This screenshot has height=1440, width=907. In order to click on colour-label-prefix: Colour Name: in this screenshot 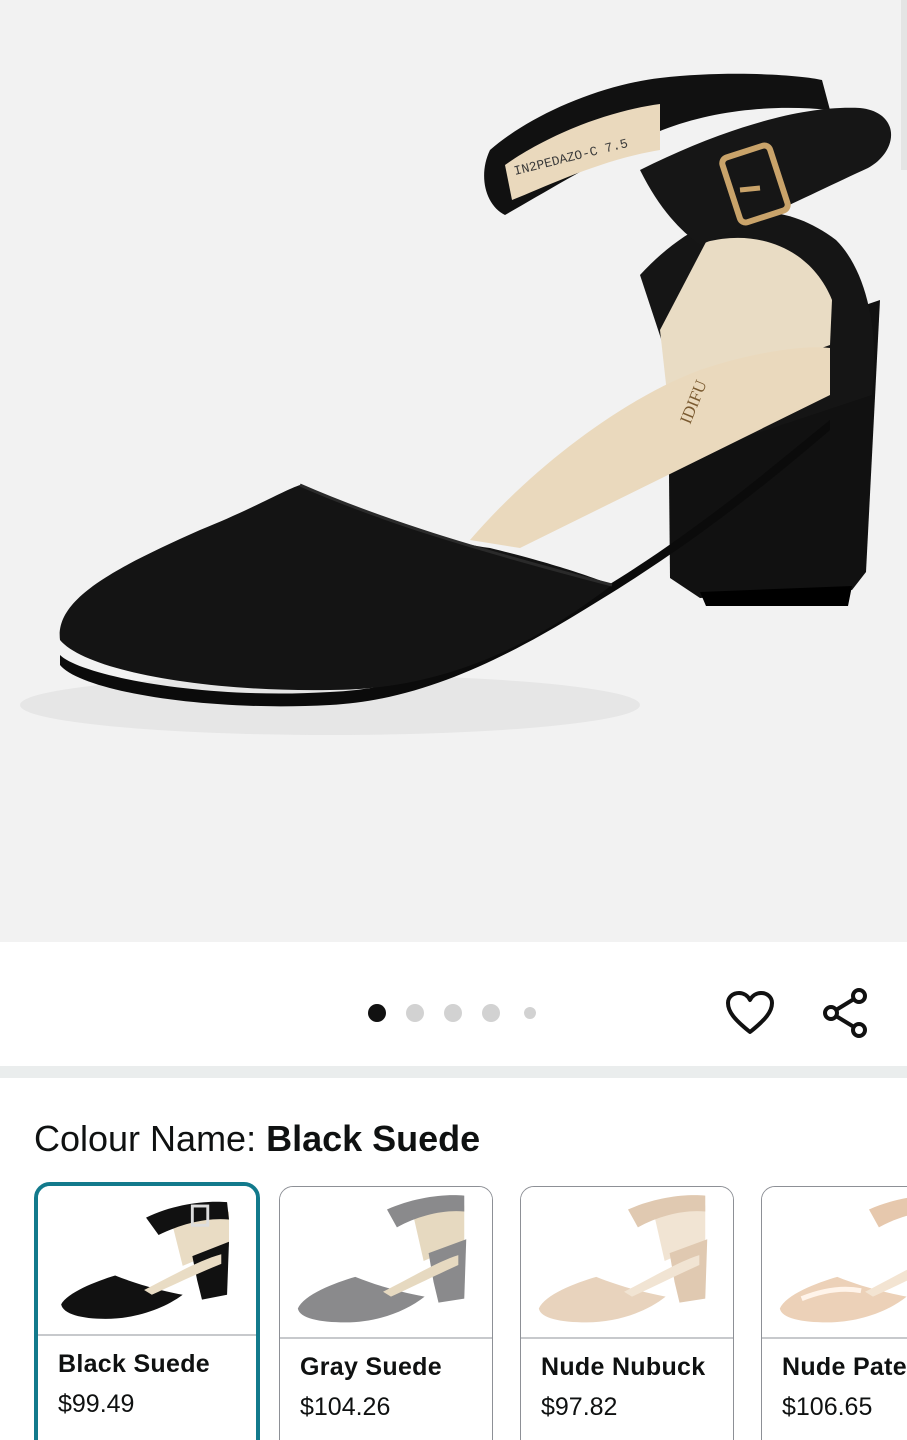, I will do `click(150, 1138)`.